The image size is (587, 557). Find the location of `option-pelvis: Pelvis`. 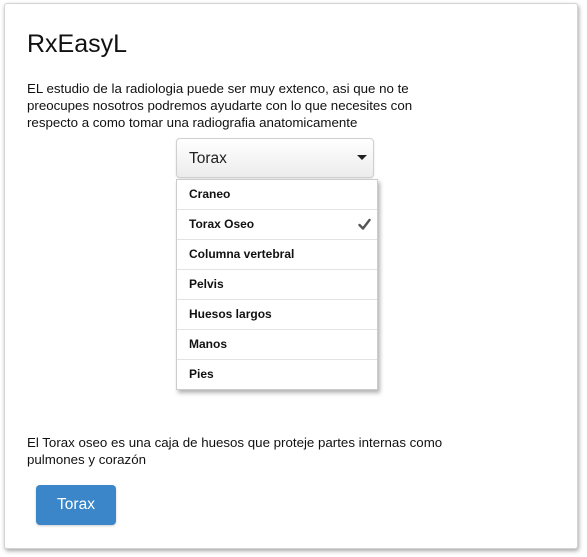

option-pelvis: Pelvis is located at coordinates (277, 285).